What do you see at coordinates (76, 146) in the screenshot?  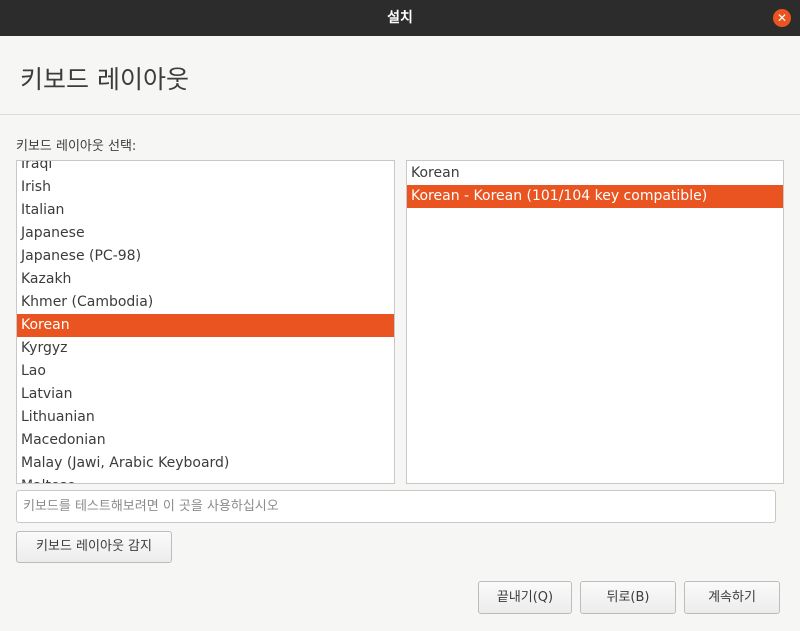 I see `layout-select-label: 키보드 레이아웃 선택:` at bounding box center [76, 146].